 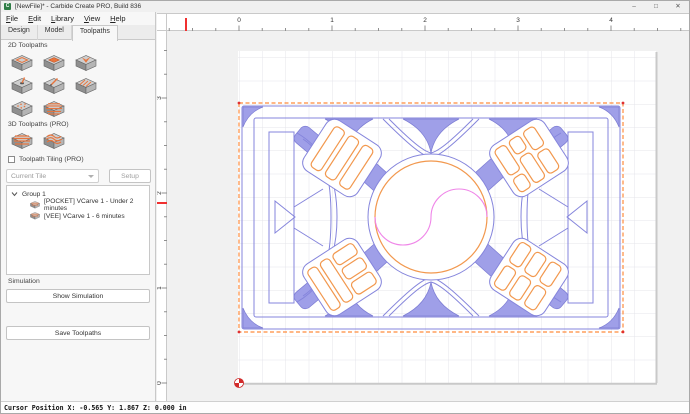 What do you see at coordinates (117, 18) in the screenshot?
I see `menu-help: Help` at bounding box center [117, 18].